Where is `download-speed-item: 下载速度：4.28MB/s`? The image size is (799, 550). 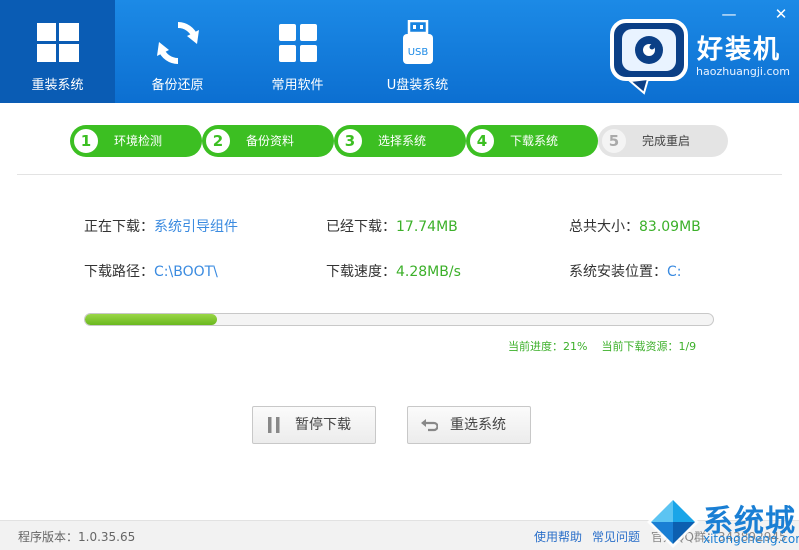
download-speed-item: 下载速度：4.28MB/s is located at coordinates (393, 271).